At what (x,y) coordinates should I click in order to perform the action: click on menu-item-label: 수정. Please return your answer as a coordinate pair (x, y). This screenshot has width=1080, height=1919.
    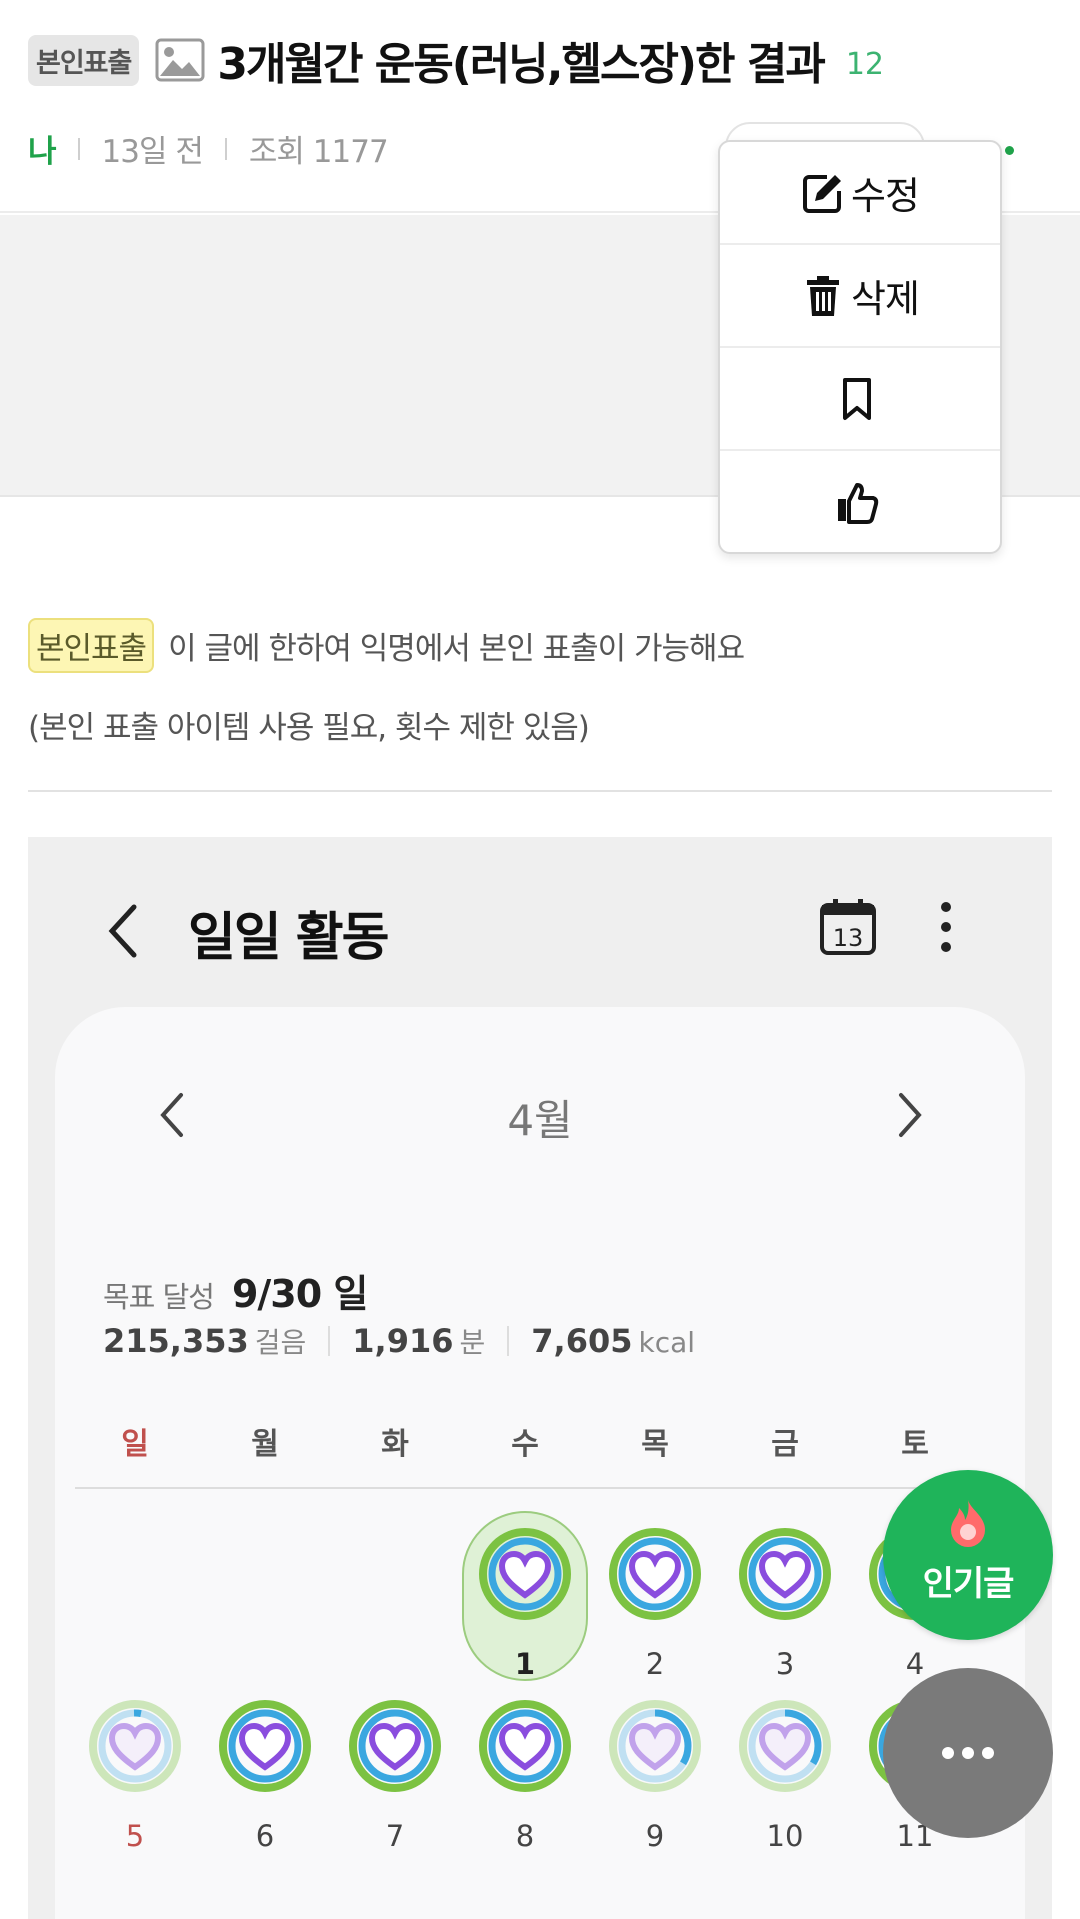
    Looking at the image, I should click on (885, 196).